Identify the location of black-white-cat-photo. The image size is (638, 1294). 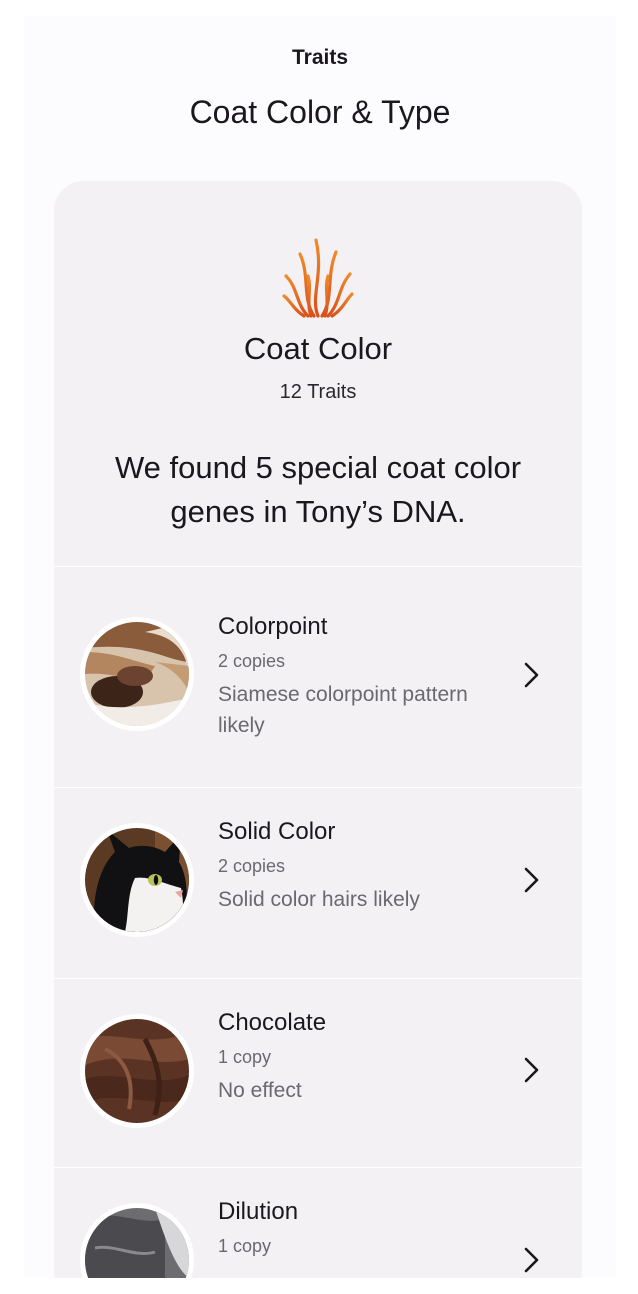
(137, 880).